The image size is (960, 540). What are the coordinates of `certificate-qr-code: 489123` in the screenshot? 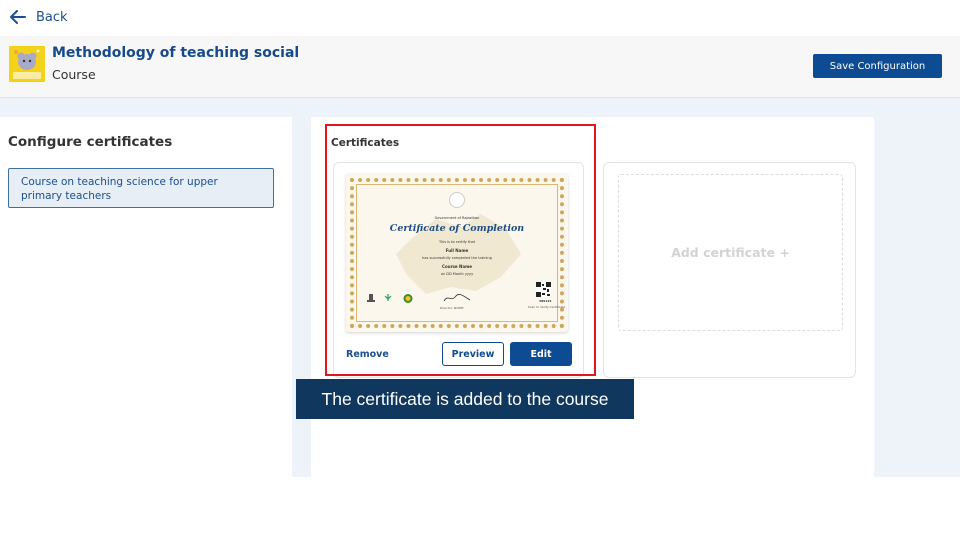 It's located at (545, 301).